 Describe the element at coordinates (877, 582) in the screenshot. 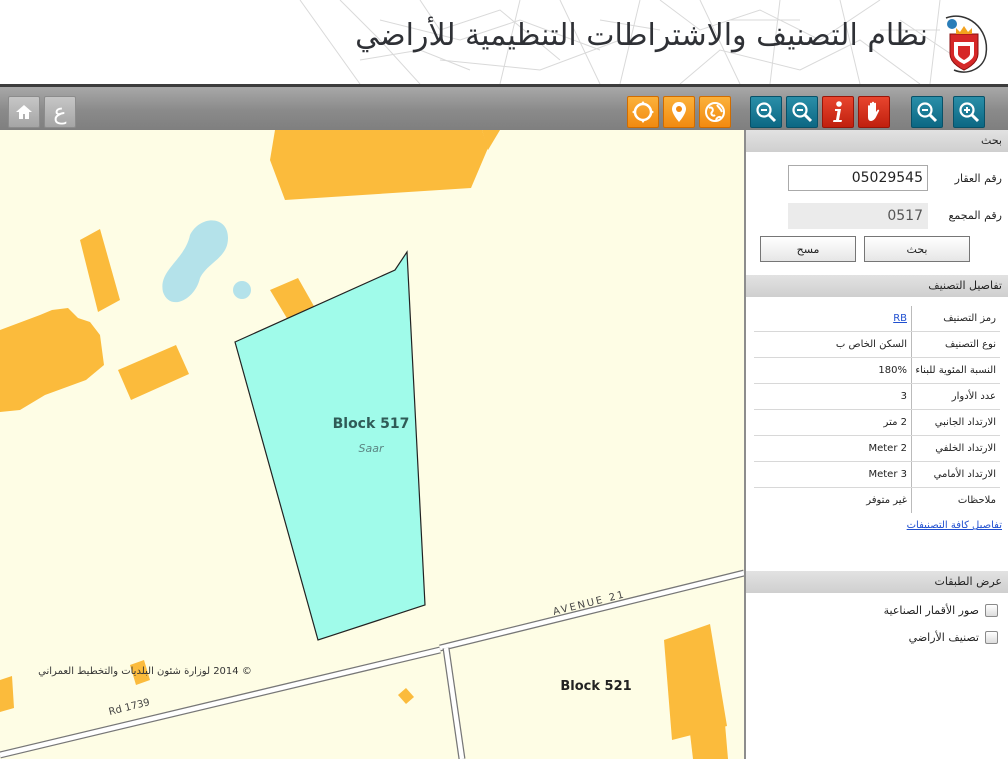

I see `layers-section-heading: عرض الطبقات` at that location.